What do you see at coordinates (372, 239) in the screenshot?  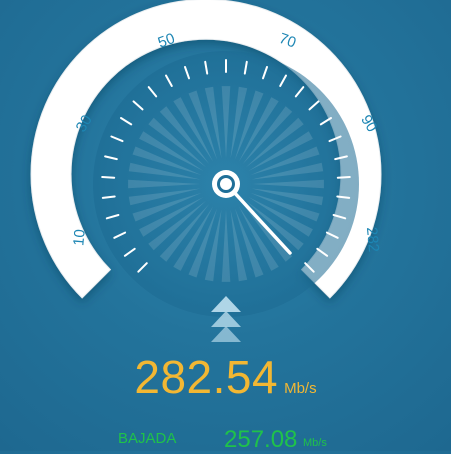 I see `scale-label-max: 282` at bounding box center [372, 239].